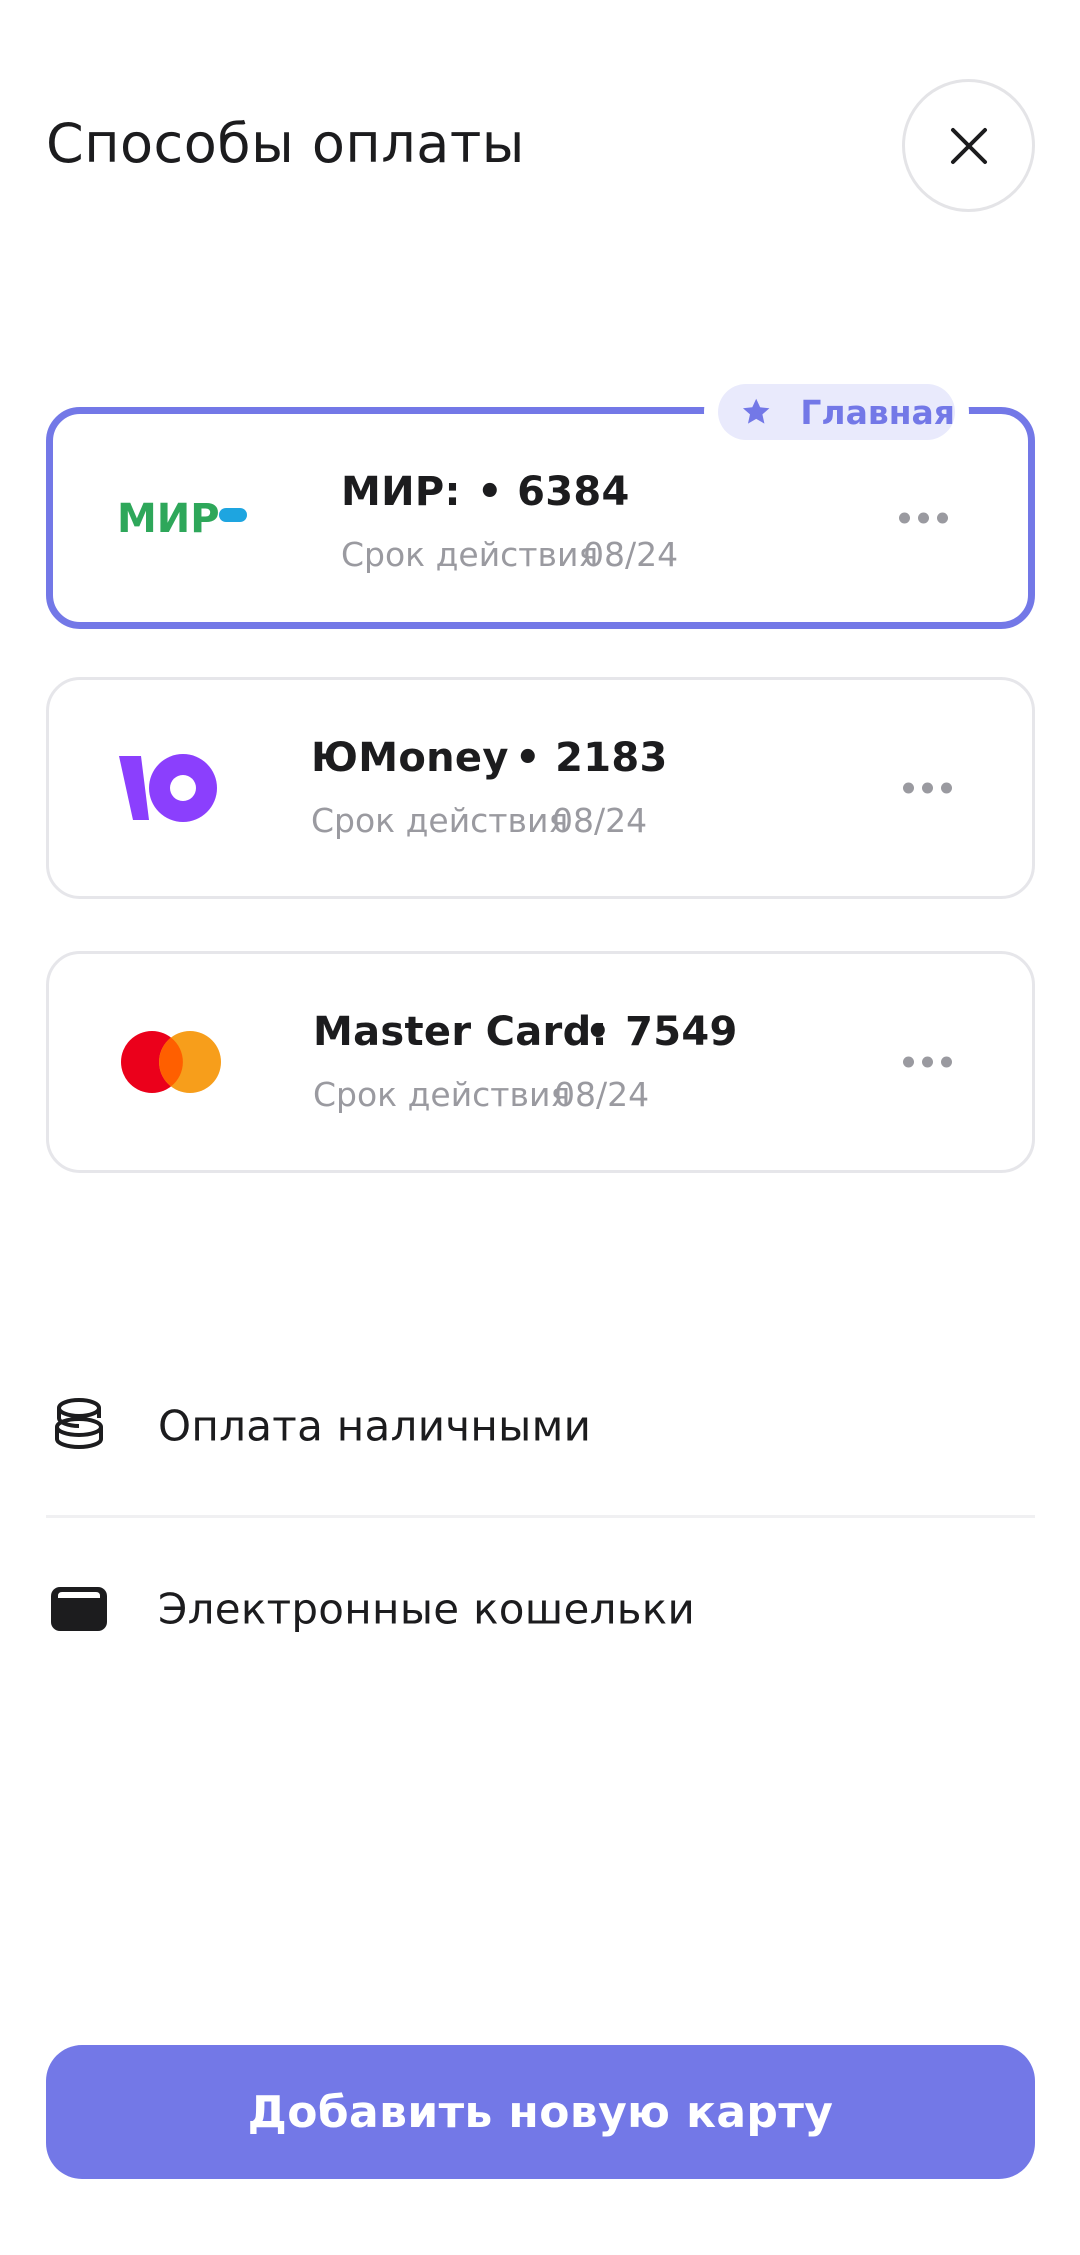 Image resolution: width=1080 pixels, height=2255 pixels. Describe the element at coordinates (410, 758) in the screenshot. I see `card-name: ЮMoney` at that location.